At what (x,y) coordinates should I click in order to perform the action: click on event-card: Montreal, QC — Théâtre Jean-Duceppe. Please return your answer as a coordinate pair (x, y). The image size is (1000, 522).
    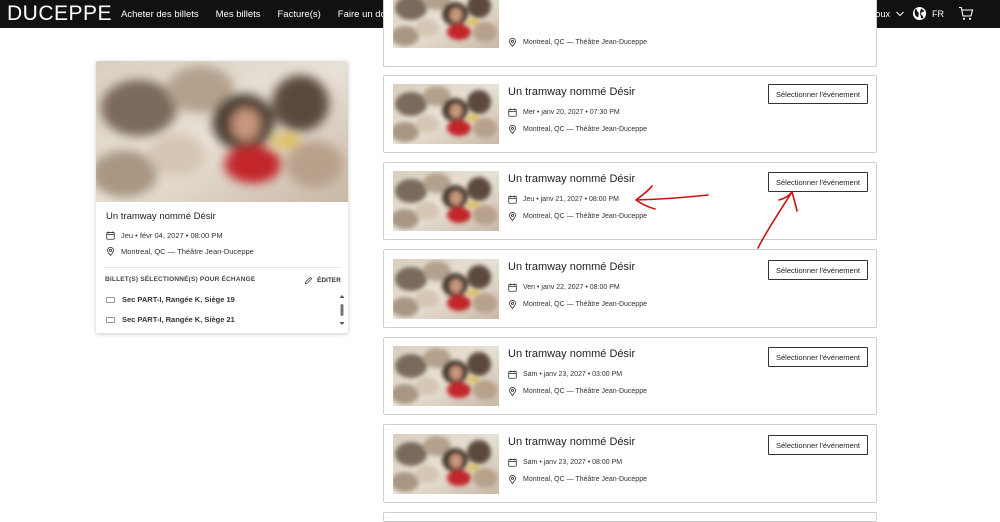
    Looking at the image, I should click on (630, 33).